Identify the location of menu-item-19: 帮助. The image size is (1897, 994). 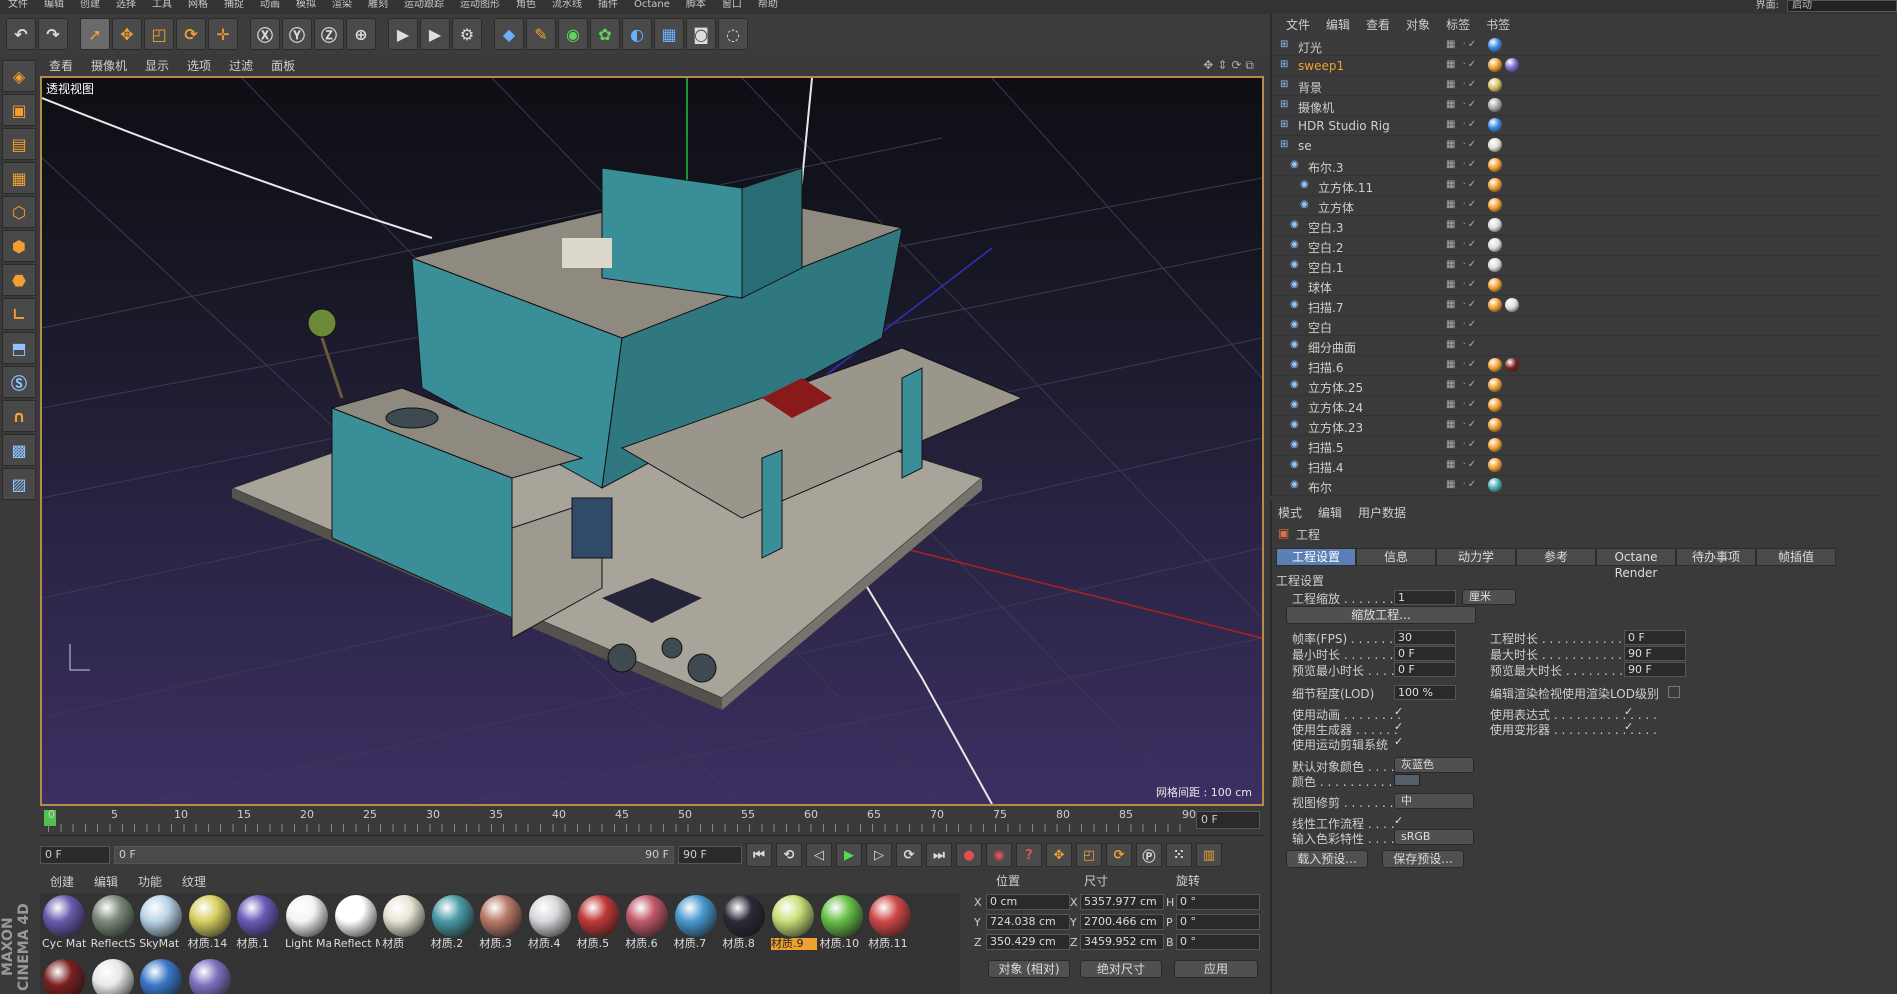
(768, 7).